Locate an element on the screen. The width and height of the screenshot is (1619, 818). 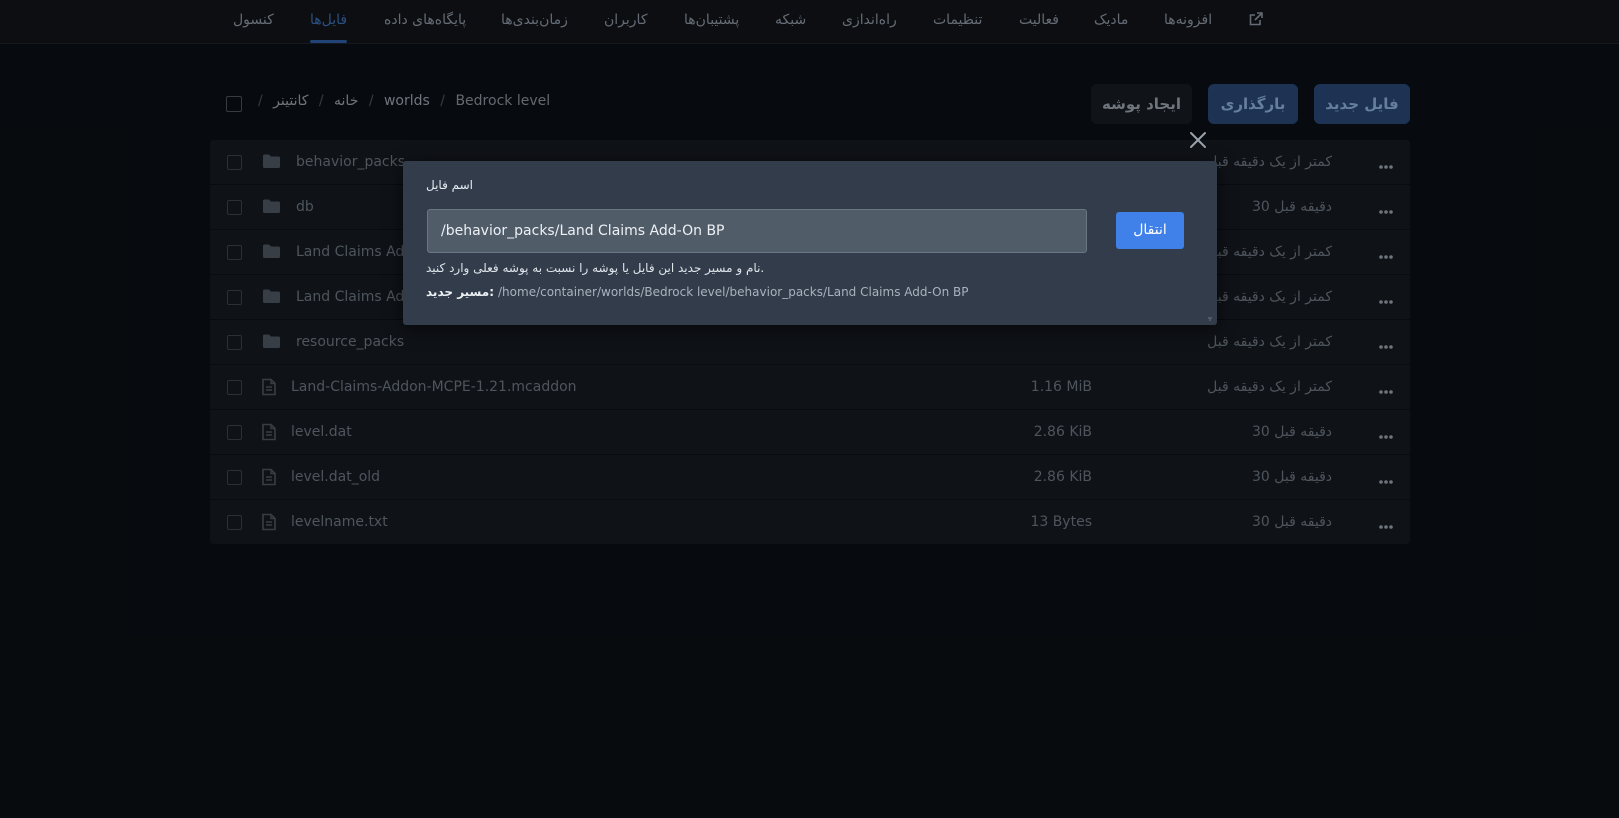
file-name-label: اسم فایل is located at coordinates (450, 185).